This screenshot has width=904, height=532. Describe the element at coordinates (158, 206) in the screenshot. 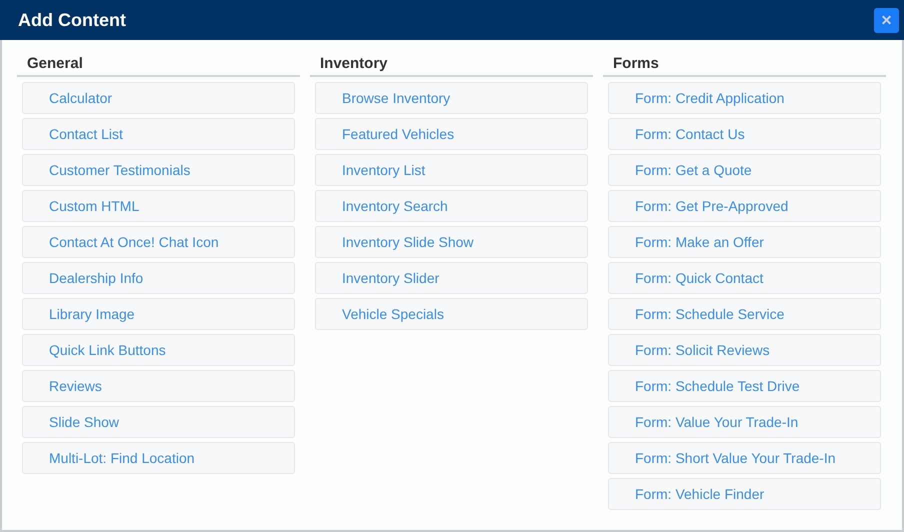

I see `content-item: Custom HTML` at that location.